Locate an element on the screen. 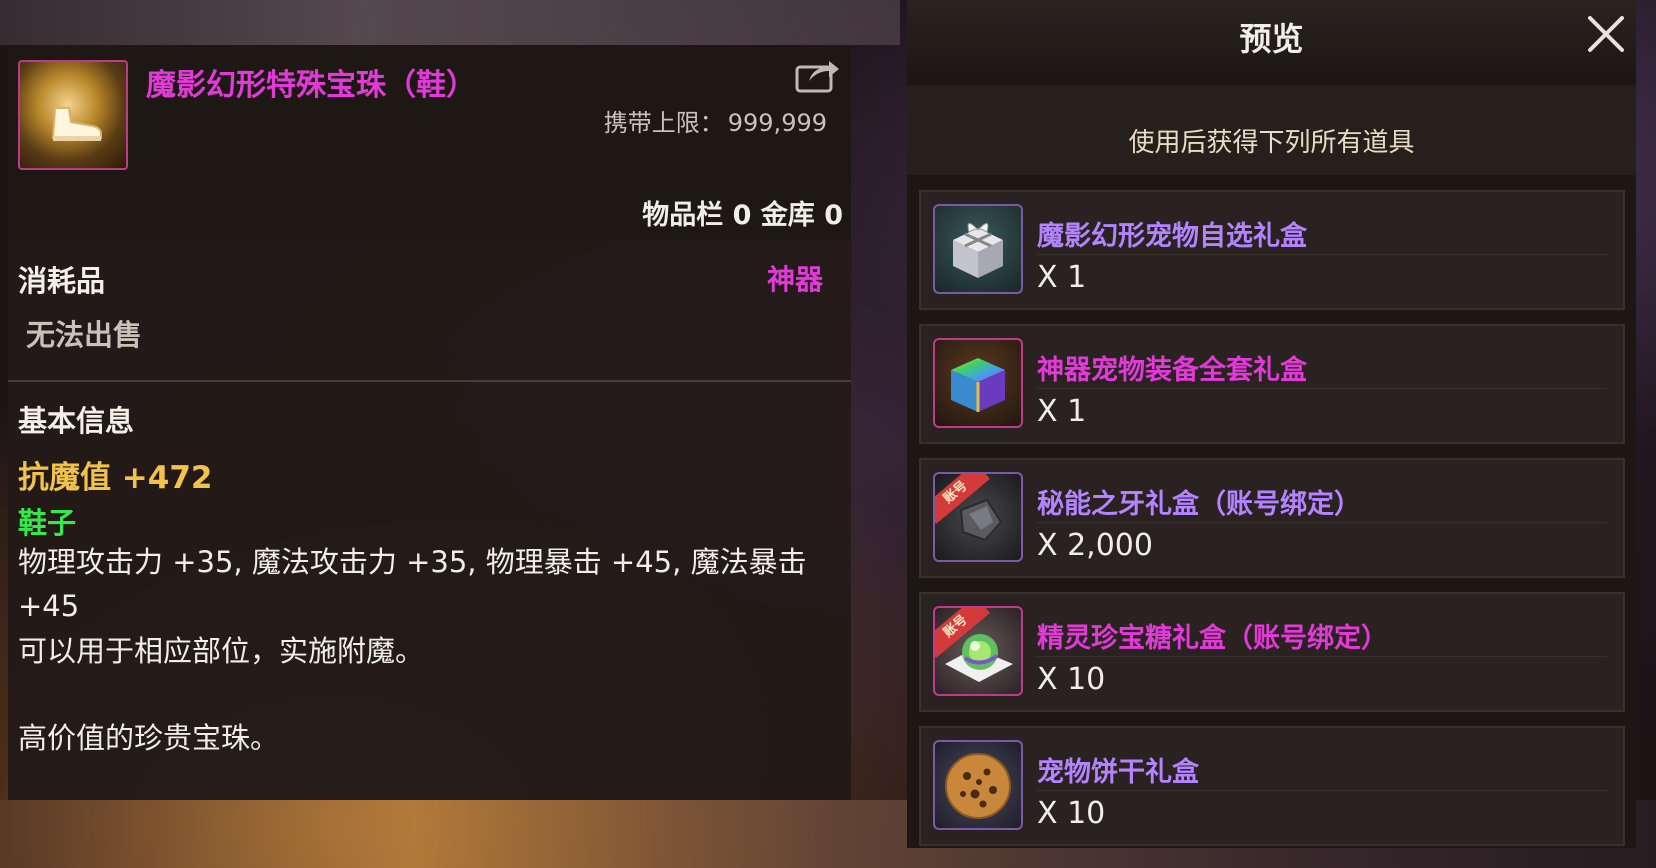  background-top is located at coordinates (450, 22).